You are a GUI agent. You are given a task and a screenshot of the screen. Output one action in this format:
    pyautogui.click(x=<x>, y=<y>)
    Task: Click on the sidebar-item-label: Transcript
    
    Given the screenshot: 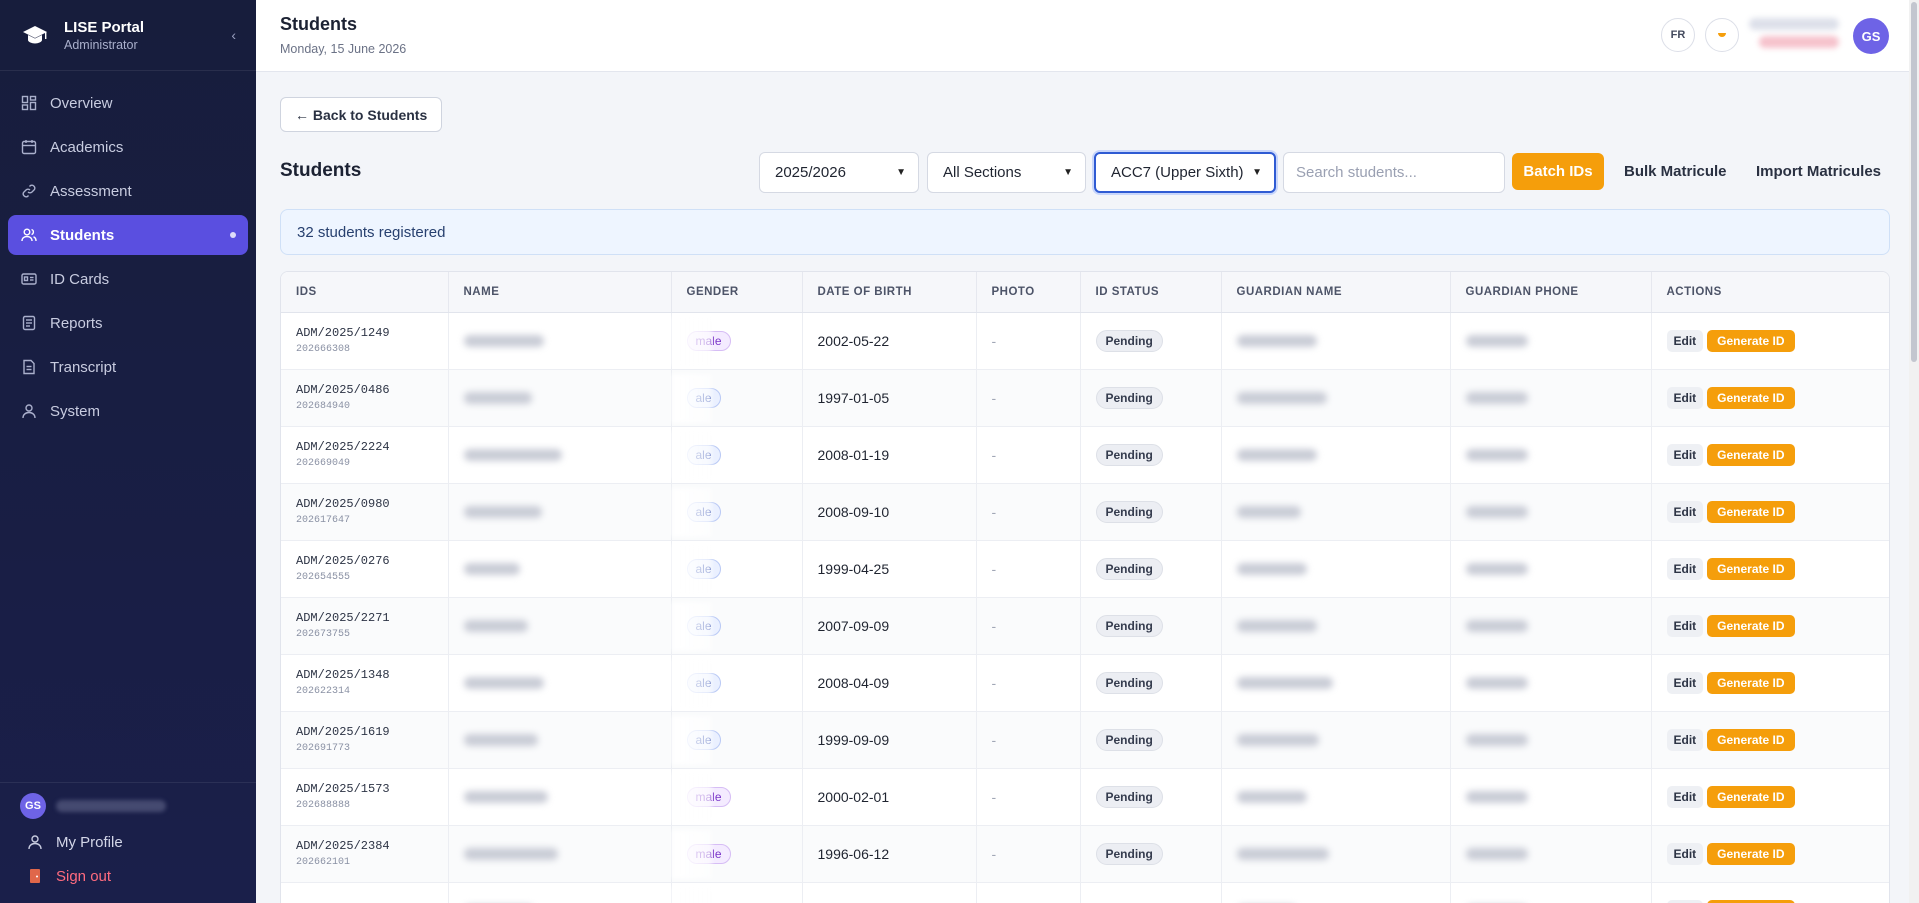 What is the action you would take?
    pyautogui.click(x=83, y=367)
    